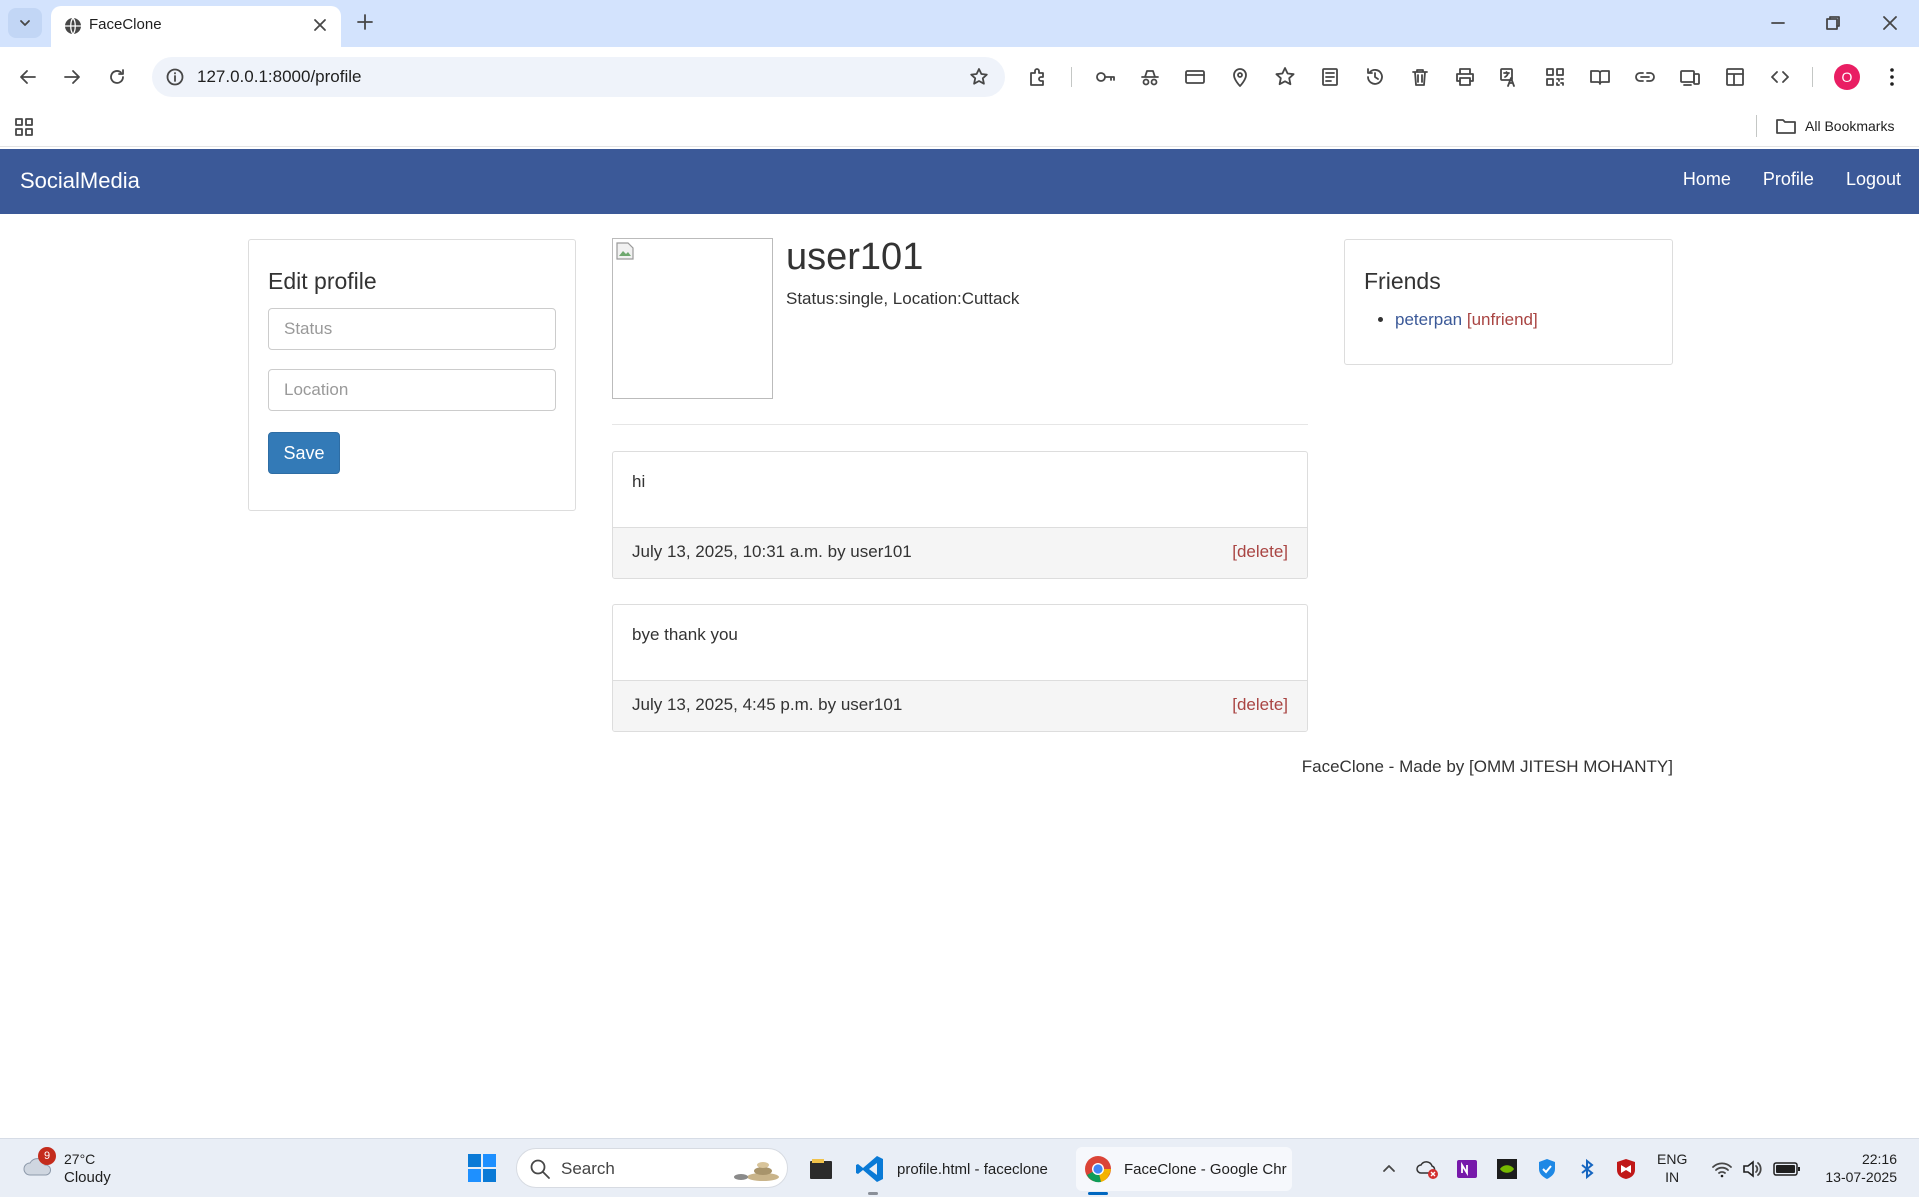  What do you see at coordinates (1402, 281) in the screenshot?
I see `friends-title: Friends` at bounding box center [1402, 281].